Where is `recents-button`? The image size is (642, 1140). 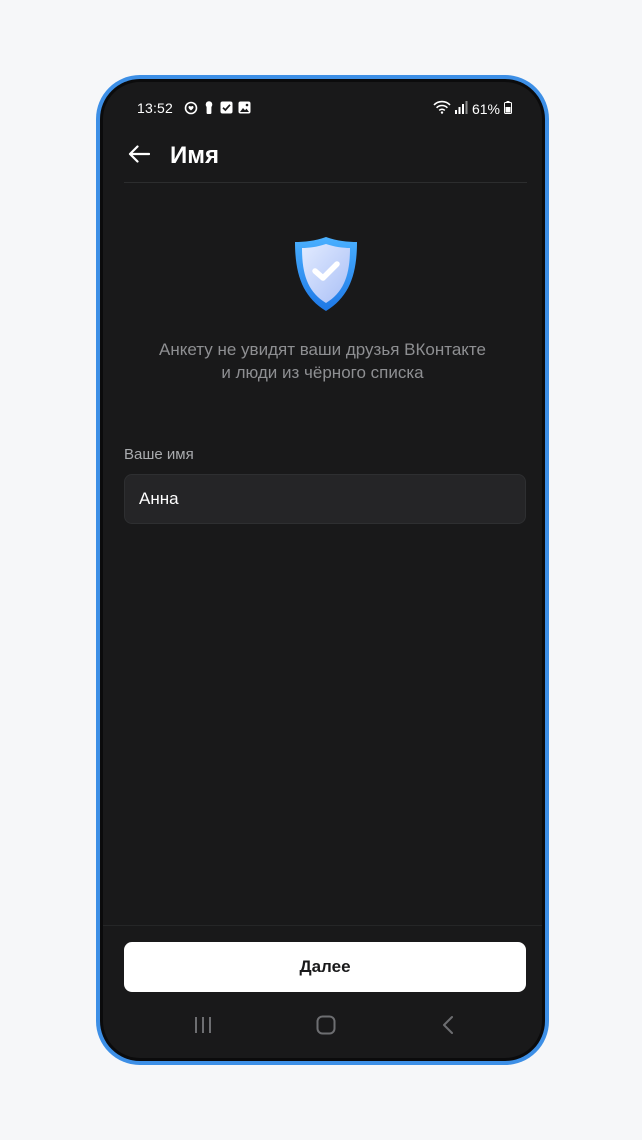 recents-button is located at coordinates (203, 1027).